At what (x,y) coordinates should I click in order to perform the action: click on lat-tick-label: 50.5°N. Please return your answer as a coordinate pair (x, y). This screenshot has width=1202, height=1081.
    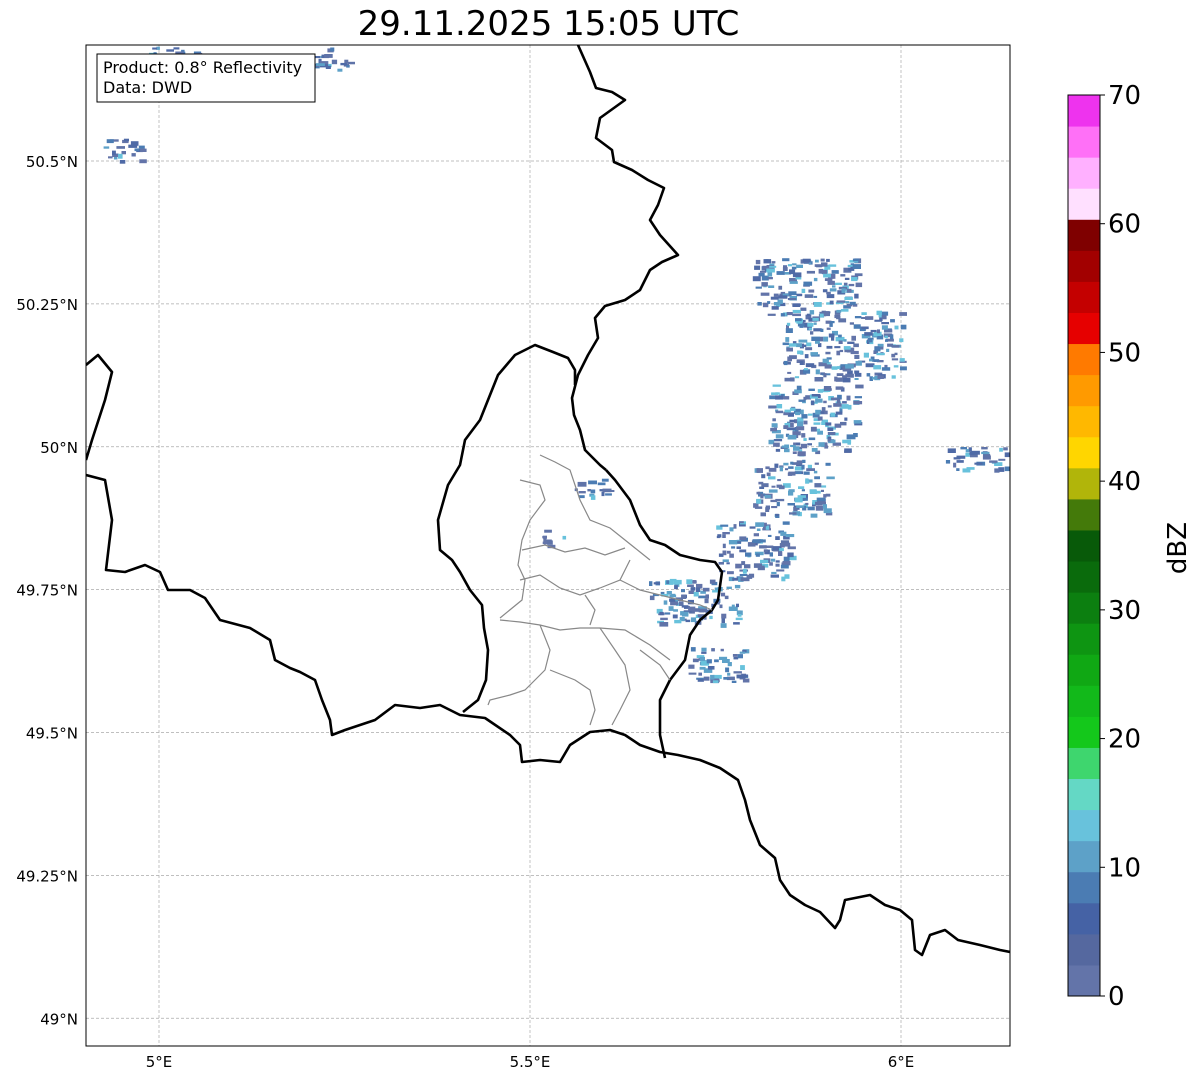
    Looking at the image, I should click on (52, 162).